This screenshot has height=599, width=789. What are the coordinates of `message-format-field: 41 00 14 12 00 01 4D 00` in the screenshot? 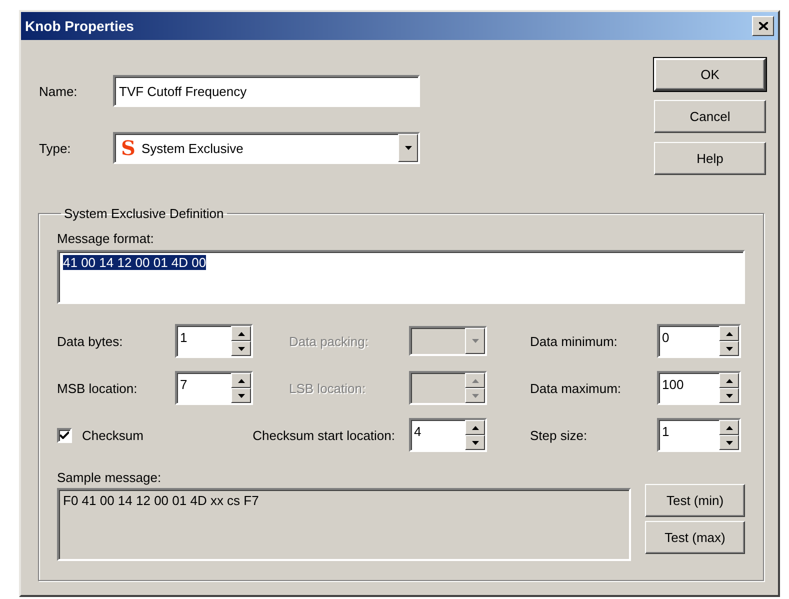 It's located at (401, 277).